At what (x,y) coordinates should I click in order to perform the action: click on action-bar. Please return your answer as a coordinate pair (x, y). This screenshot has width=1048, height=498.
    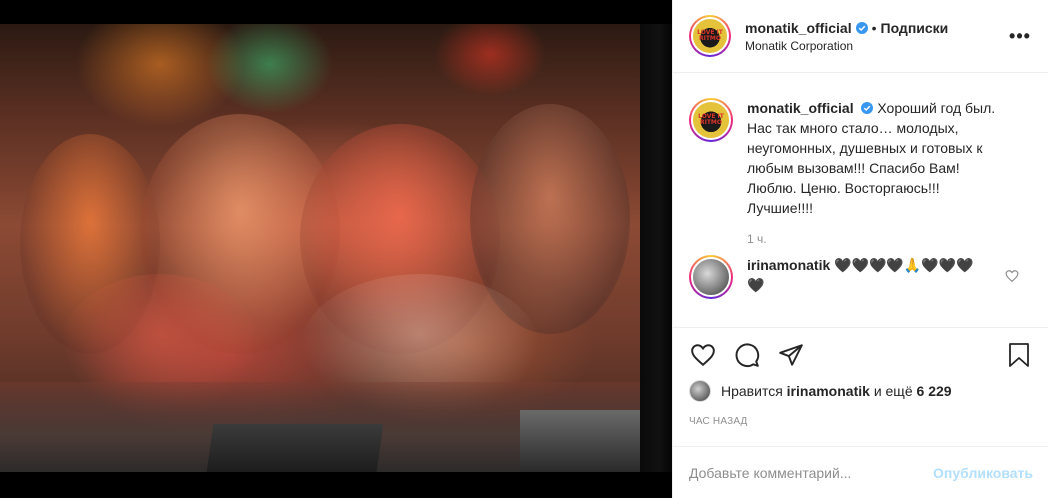
    Looking at the image, I should click on (861, 355).